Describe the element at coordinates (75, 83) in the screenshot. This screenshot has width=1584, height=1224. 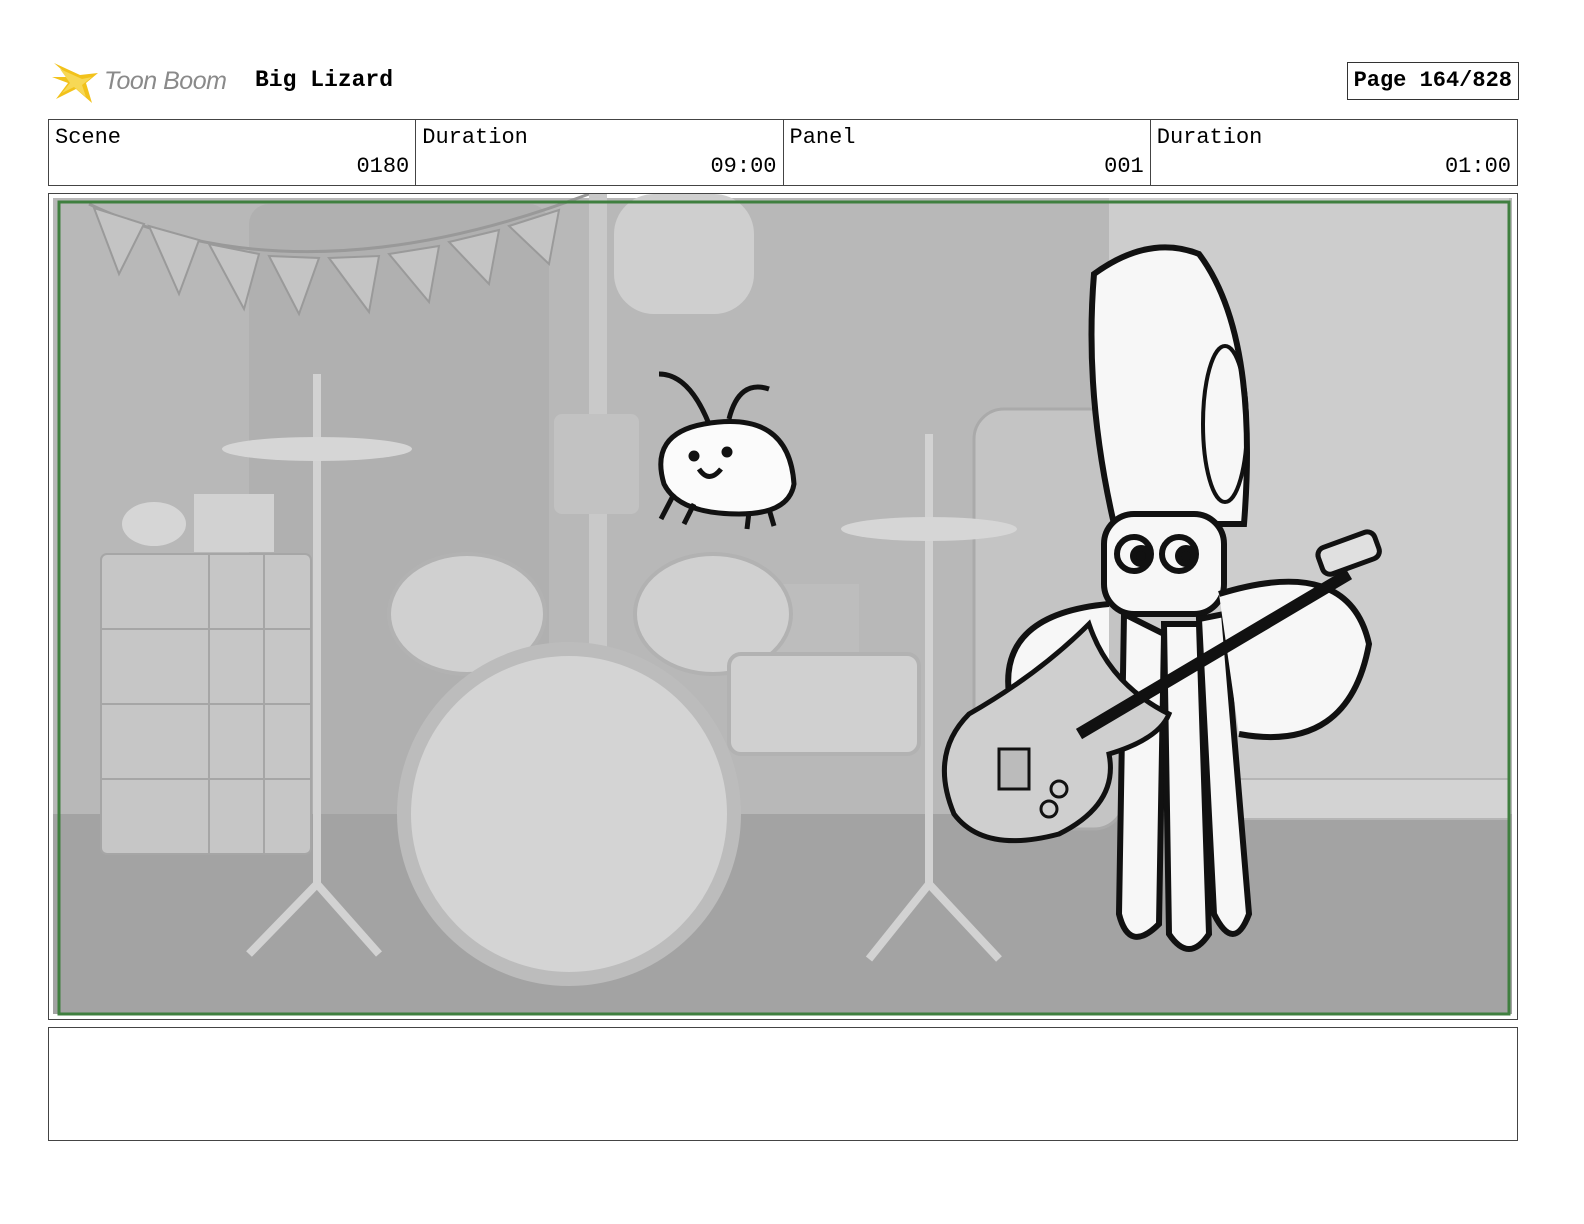
I see `starburst-icon` at that location.